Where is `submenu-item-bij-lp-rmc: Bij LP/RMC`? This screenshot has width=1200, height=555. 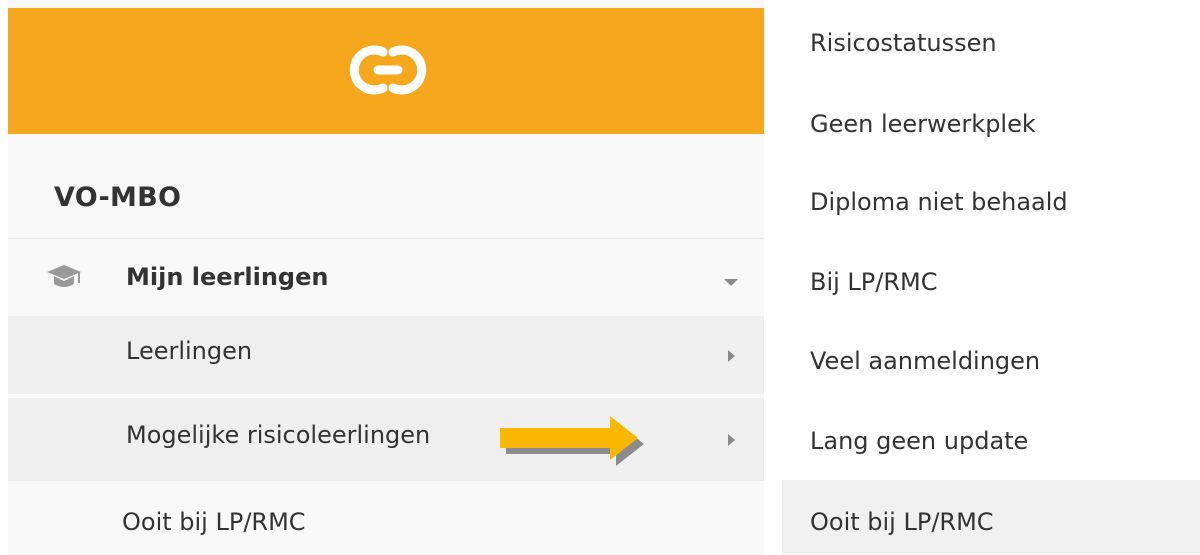 submenu-item-bij-lp-rmc: Bij LP/RMC is located at coordinates (988, 279).